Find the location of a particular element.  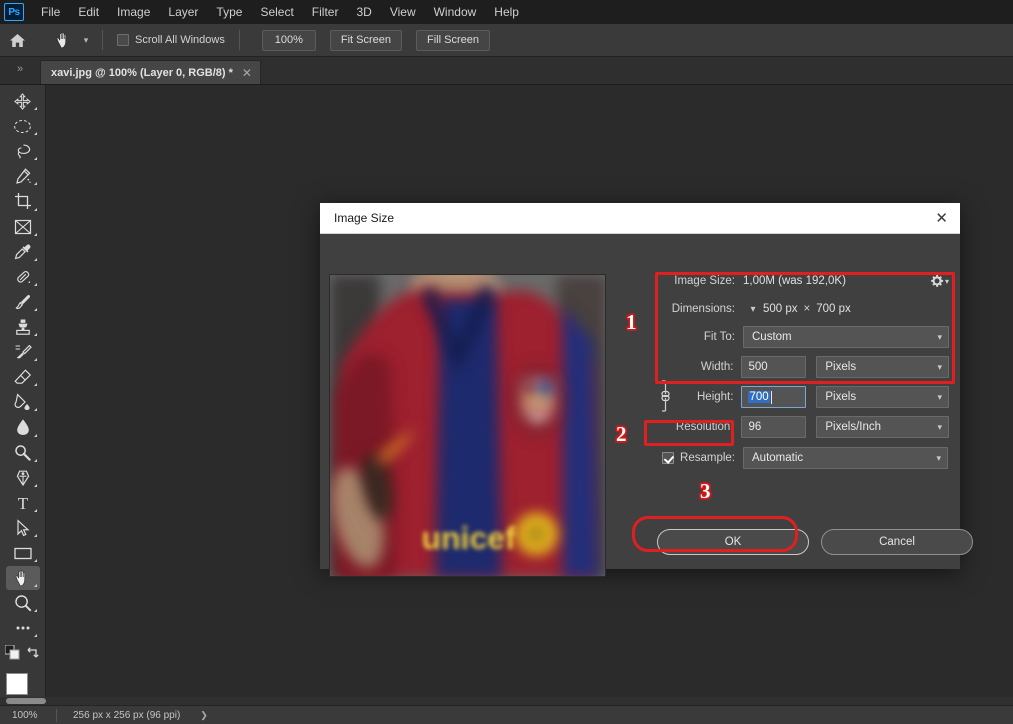

menu-file: File is located at coordinates (50, 12).